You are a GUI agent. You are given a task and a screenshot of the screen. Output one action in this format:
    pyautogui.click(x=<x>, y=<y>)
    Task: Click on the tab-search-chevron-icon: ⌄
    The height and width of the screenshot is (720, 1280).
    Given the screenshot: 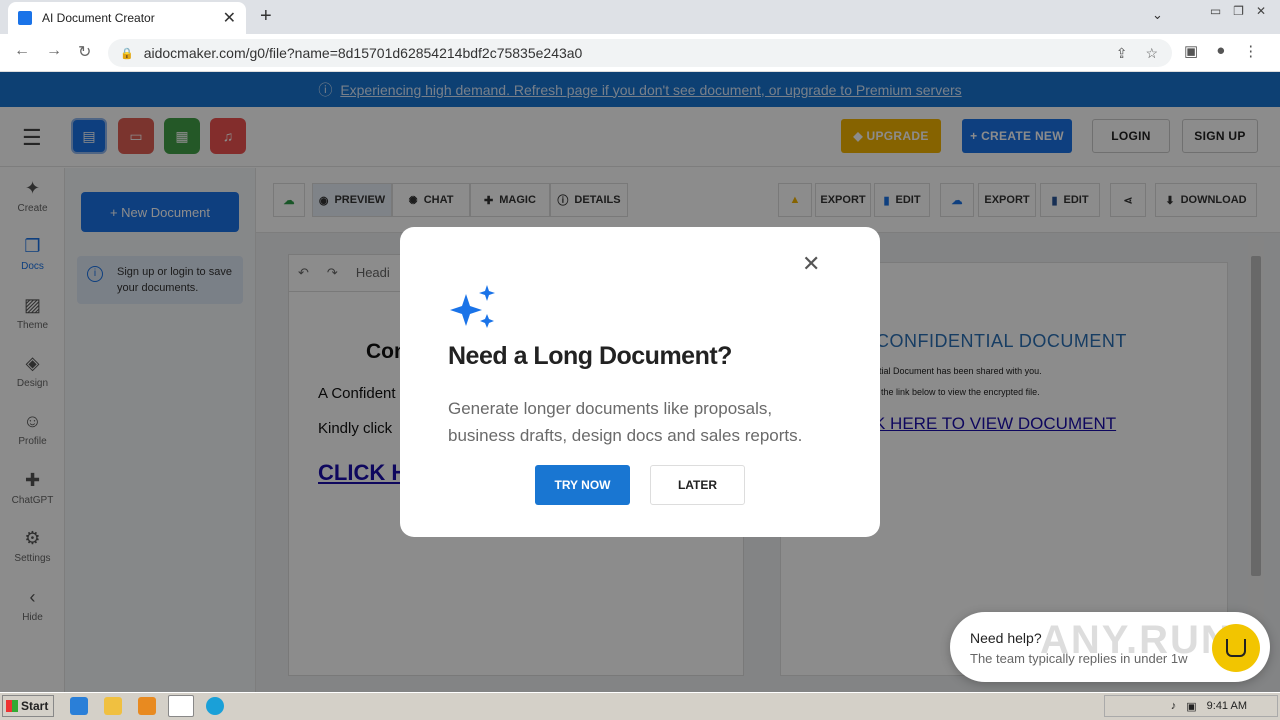 What is the action you would take?
    pyautogui.click(x=1157, y=15)
    